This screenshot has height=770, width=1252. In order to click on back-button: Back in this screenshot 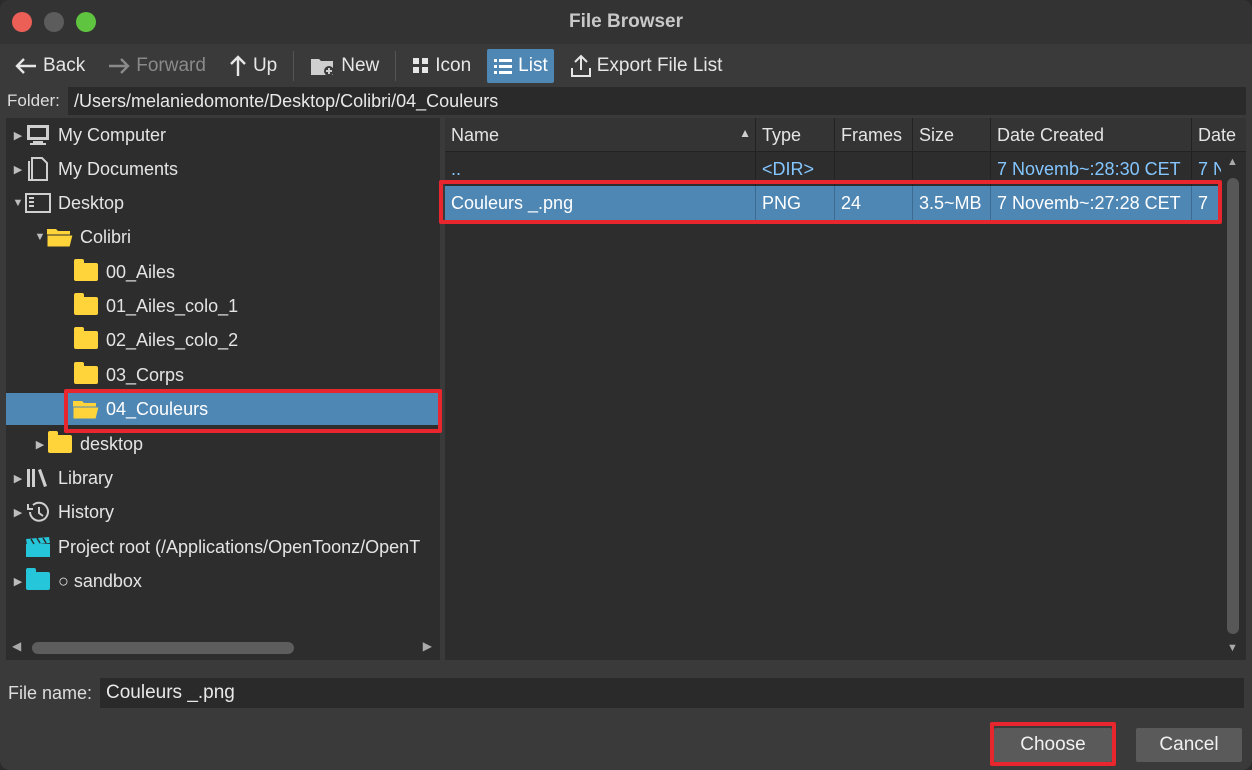, I will do `click(49, 66)`.